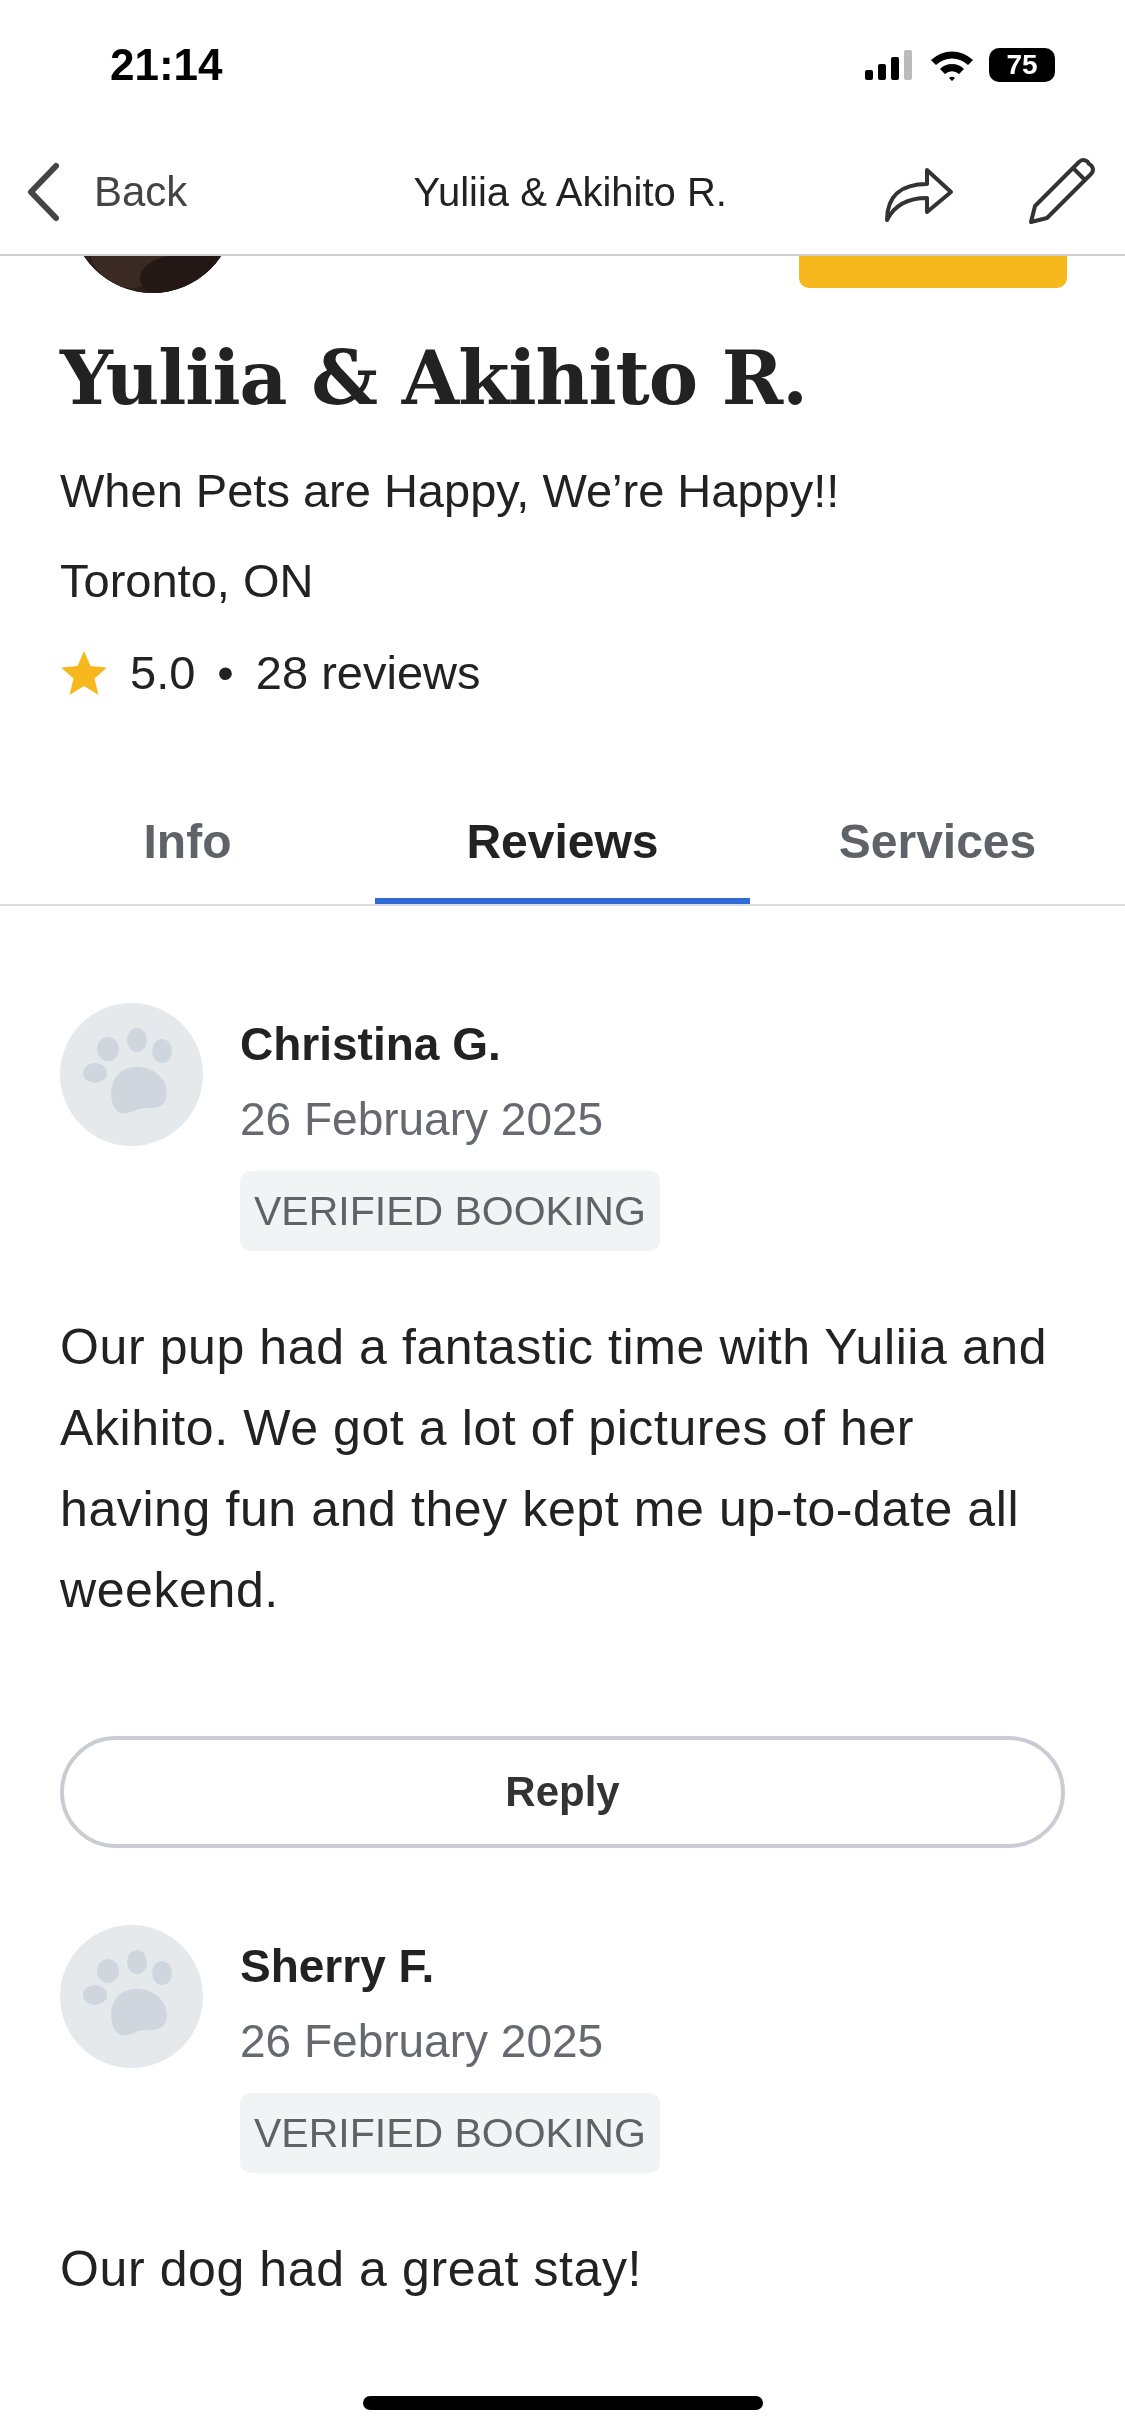 The height and width of the screenshot is (2436, 1125). Describe the element at coordinates (570, 192) in the screenshot. I see `nav-title: Yuliia & Akihito R.` at that location.